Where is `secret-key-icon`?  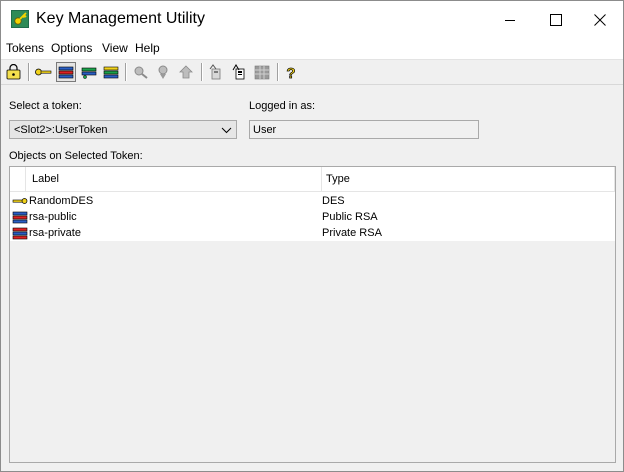 secret-key-icon is located at coordinates (20, 201).